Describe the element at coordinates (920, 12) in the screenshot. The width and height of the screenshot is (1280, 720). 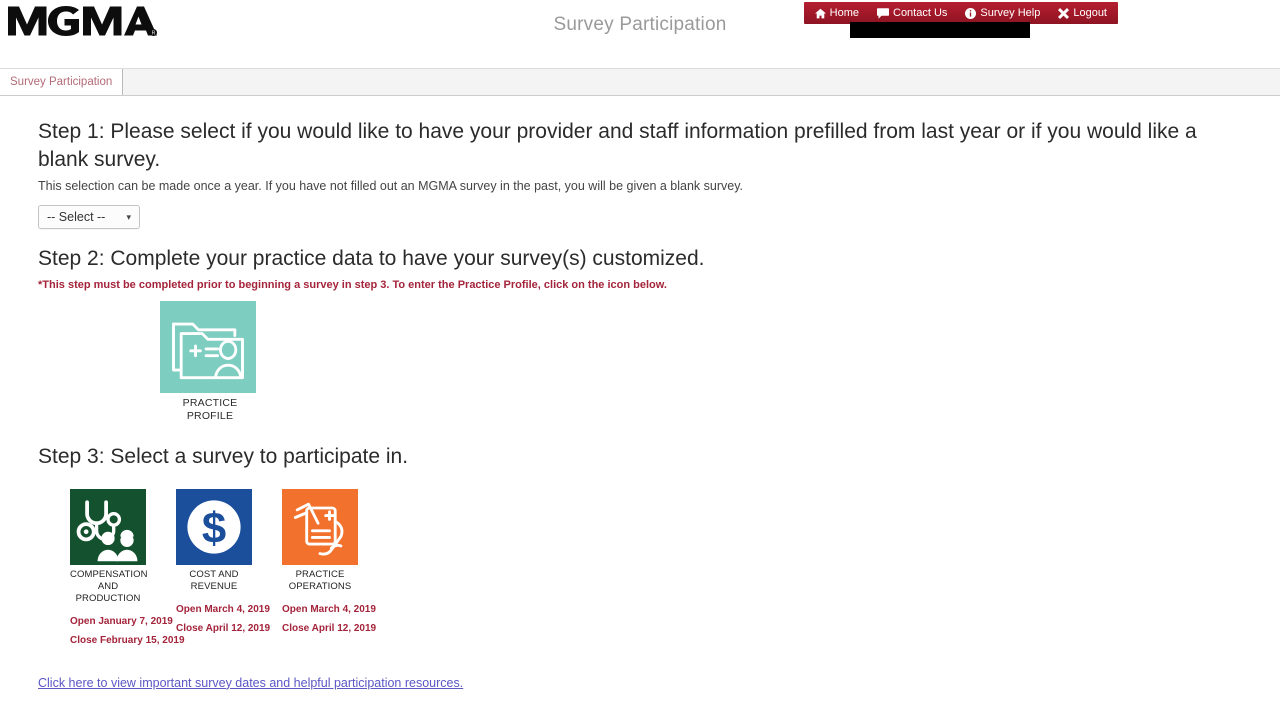
I see `nav-item-contact-us-label: Contact Us` at that location.